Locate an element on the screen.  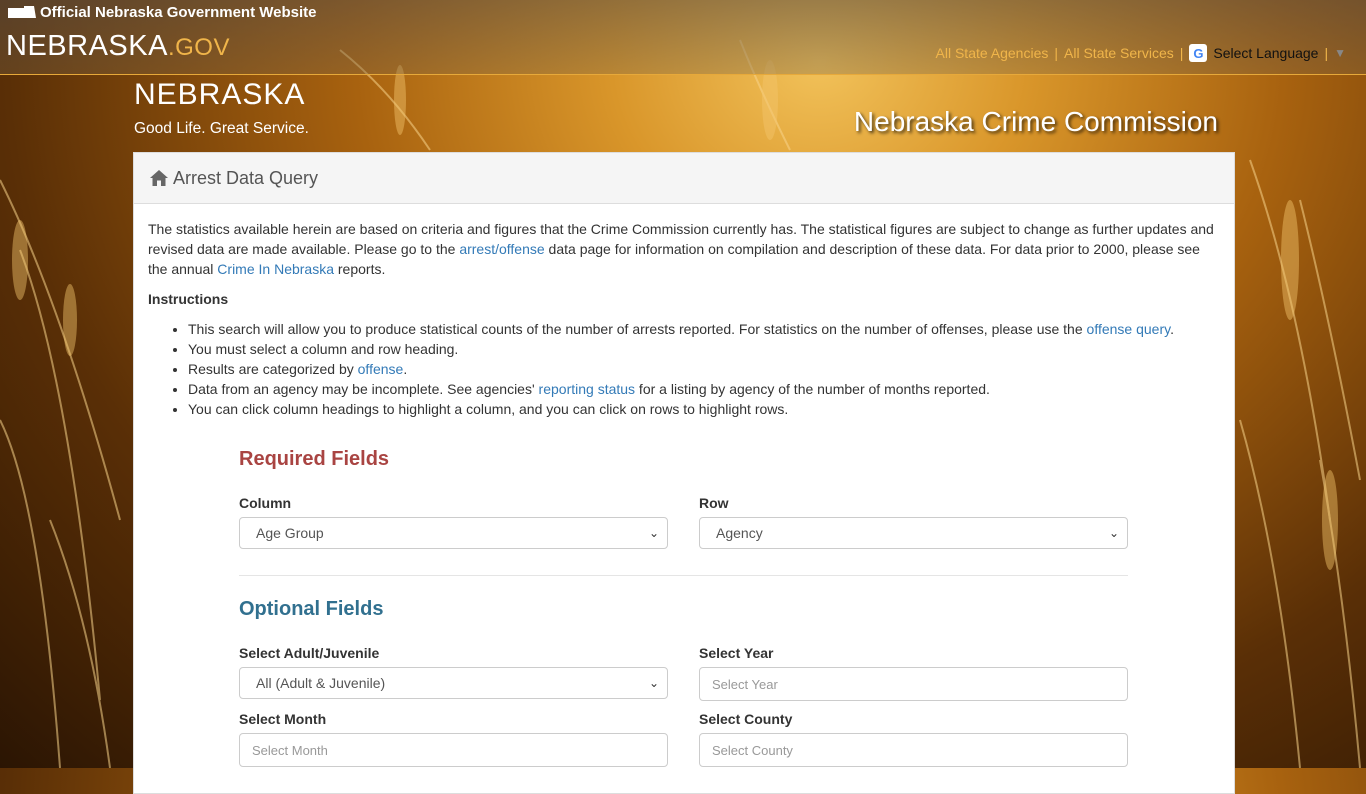
panel-header: Arrest Data Query is located at coordinates (684, 178).